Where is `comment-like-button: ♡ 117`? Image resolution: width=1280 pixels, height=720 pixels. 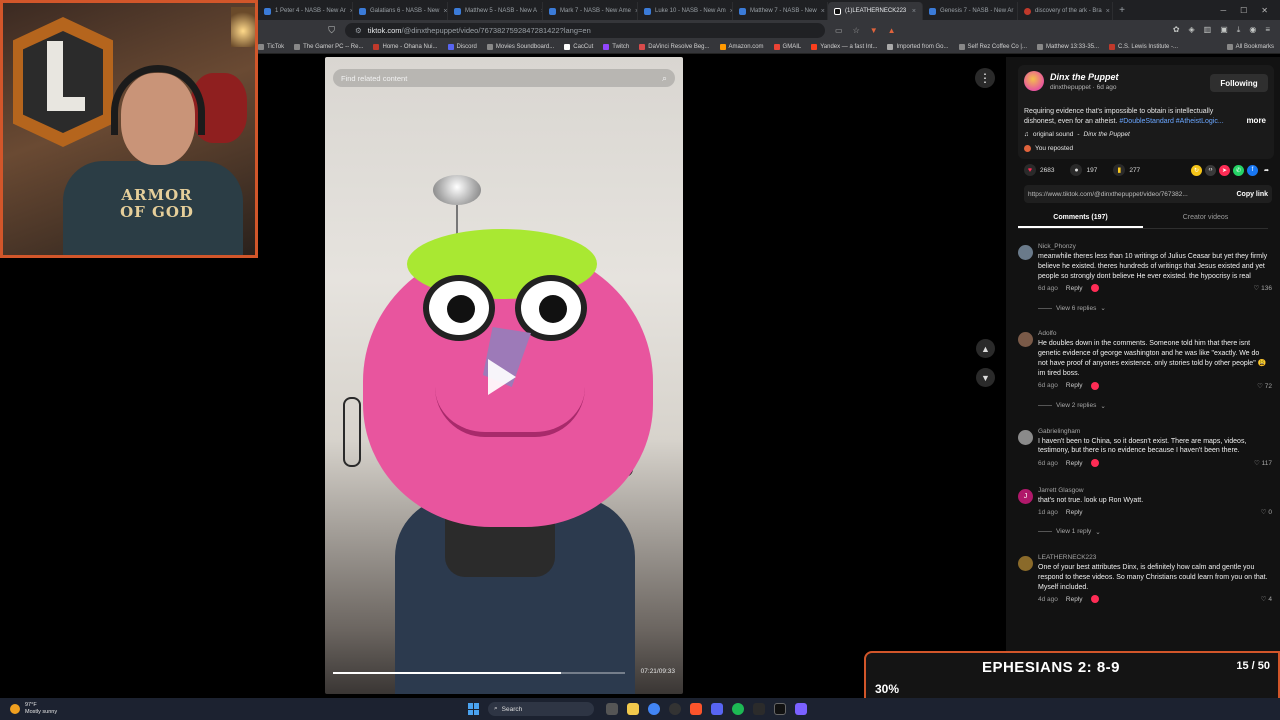 comment-like-button: ♡ 117 is located at coordinates (1263, 463).